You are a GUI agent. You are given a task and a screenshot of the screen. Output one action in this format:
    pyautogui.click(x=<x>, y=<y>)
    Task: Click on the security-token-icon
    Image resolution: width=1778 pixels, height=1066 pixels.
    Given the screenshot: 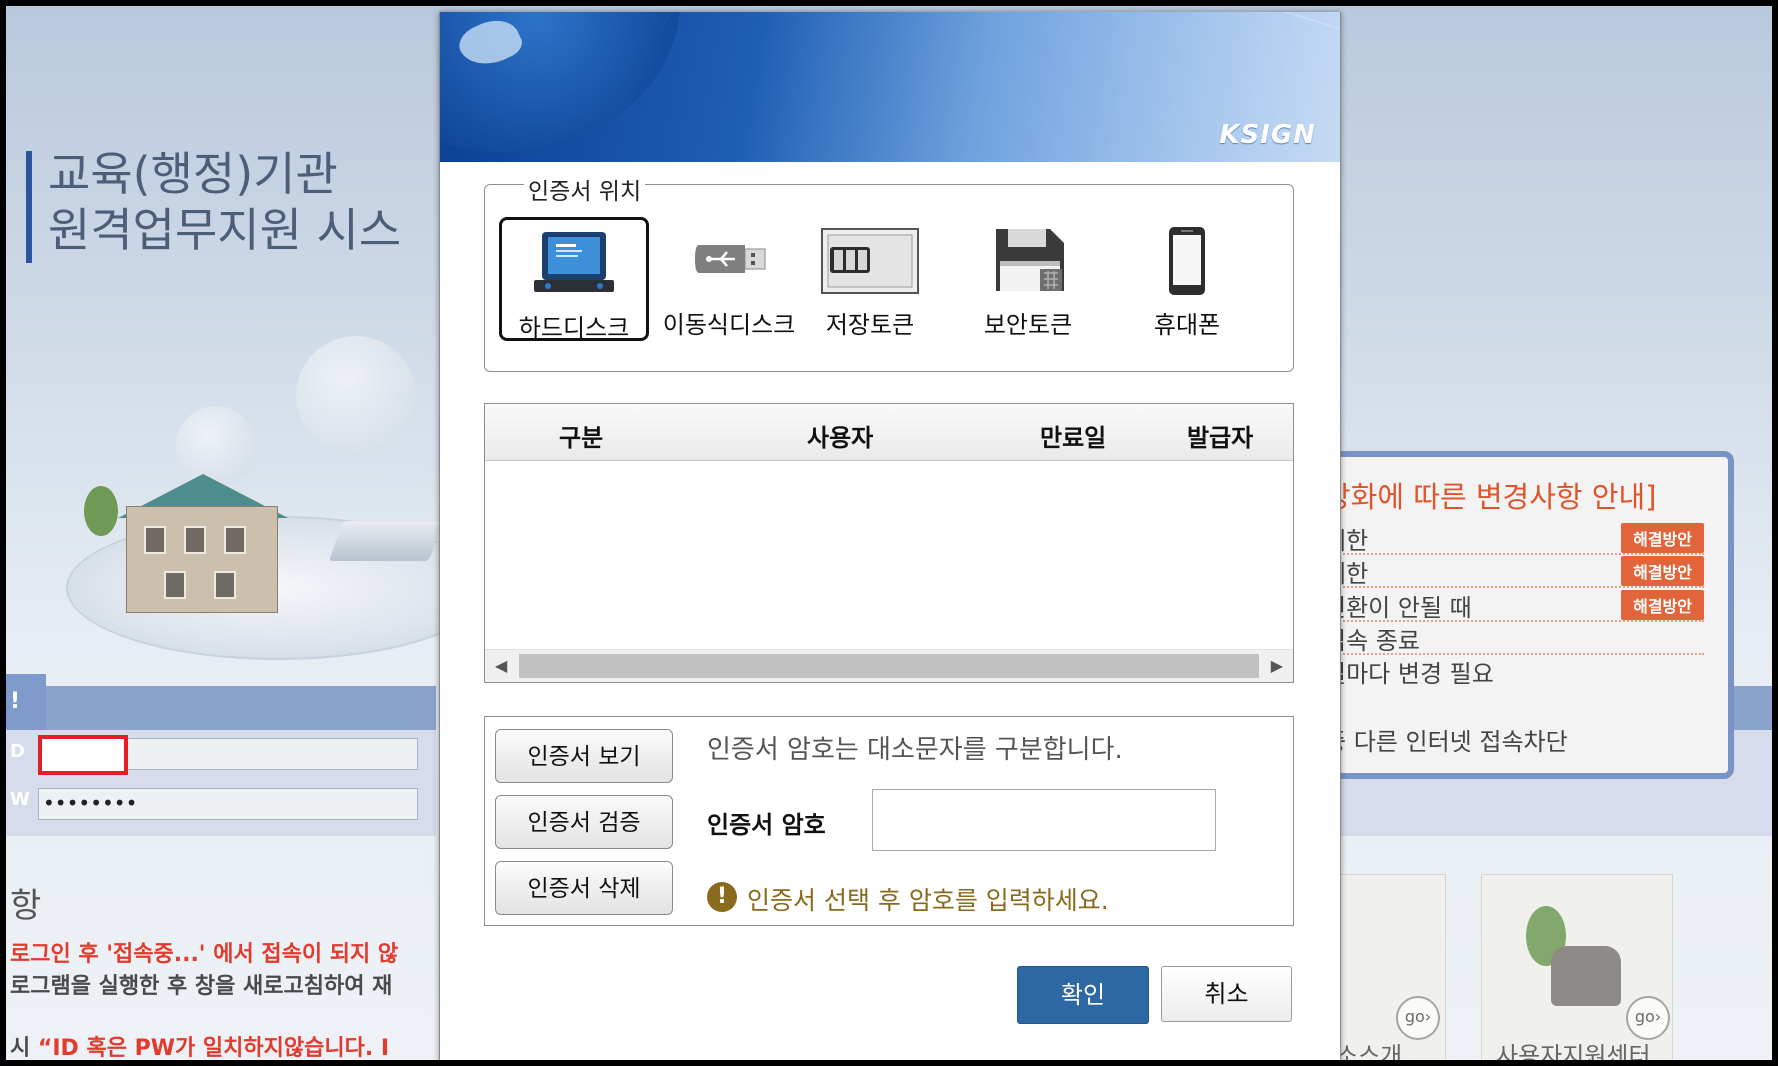 What is the action you would take?
    pyautogui.click(x=1030, y=260)
    